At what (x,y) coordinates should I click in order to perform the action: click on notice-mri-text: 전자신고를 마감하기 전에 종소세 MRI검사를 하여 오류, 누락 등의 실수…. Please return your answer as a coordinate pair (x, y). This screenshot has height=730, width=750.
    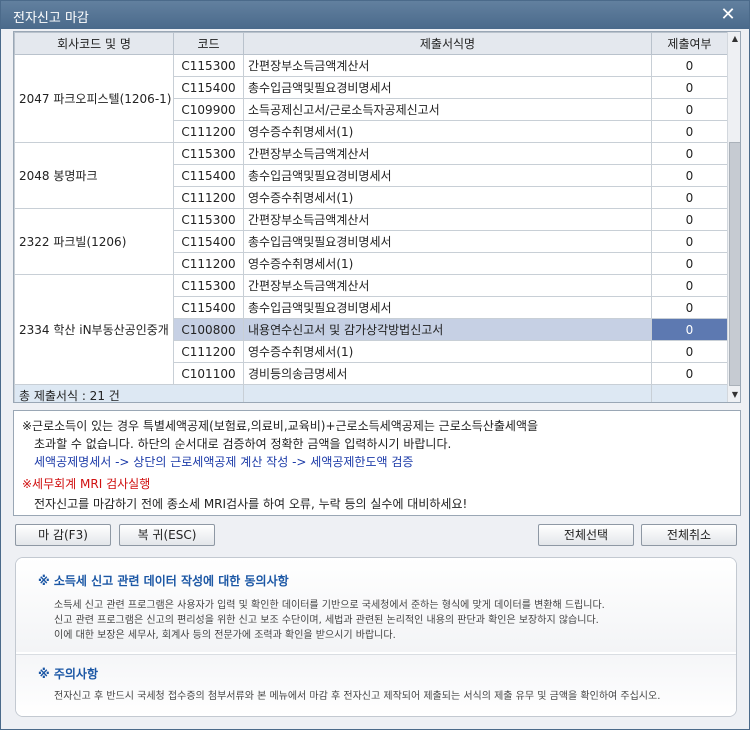
    Looking at the image, I should click on (251, 504).